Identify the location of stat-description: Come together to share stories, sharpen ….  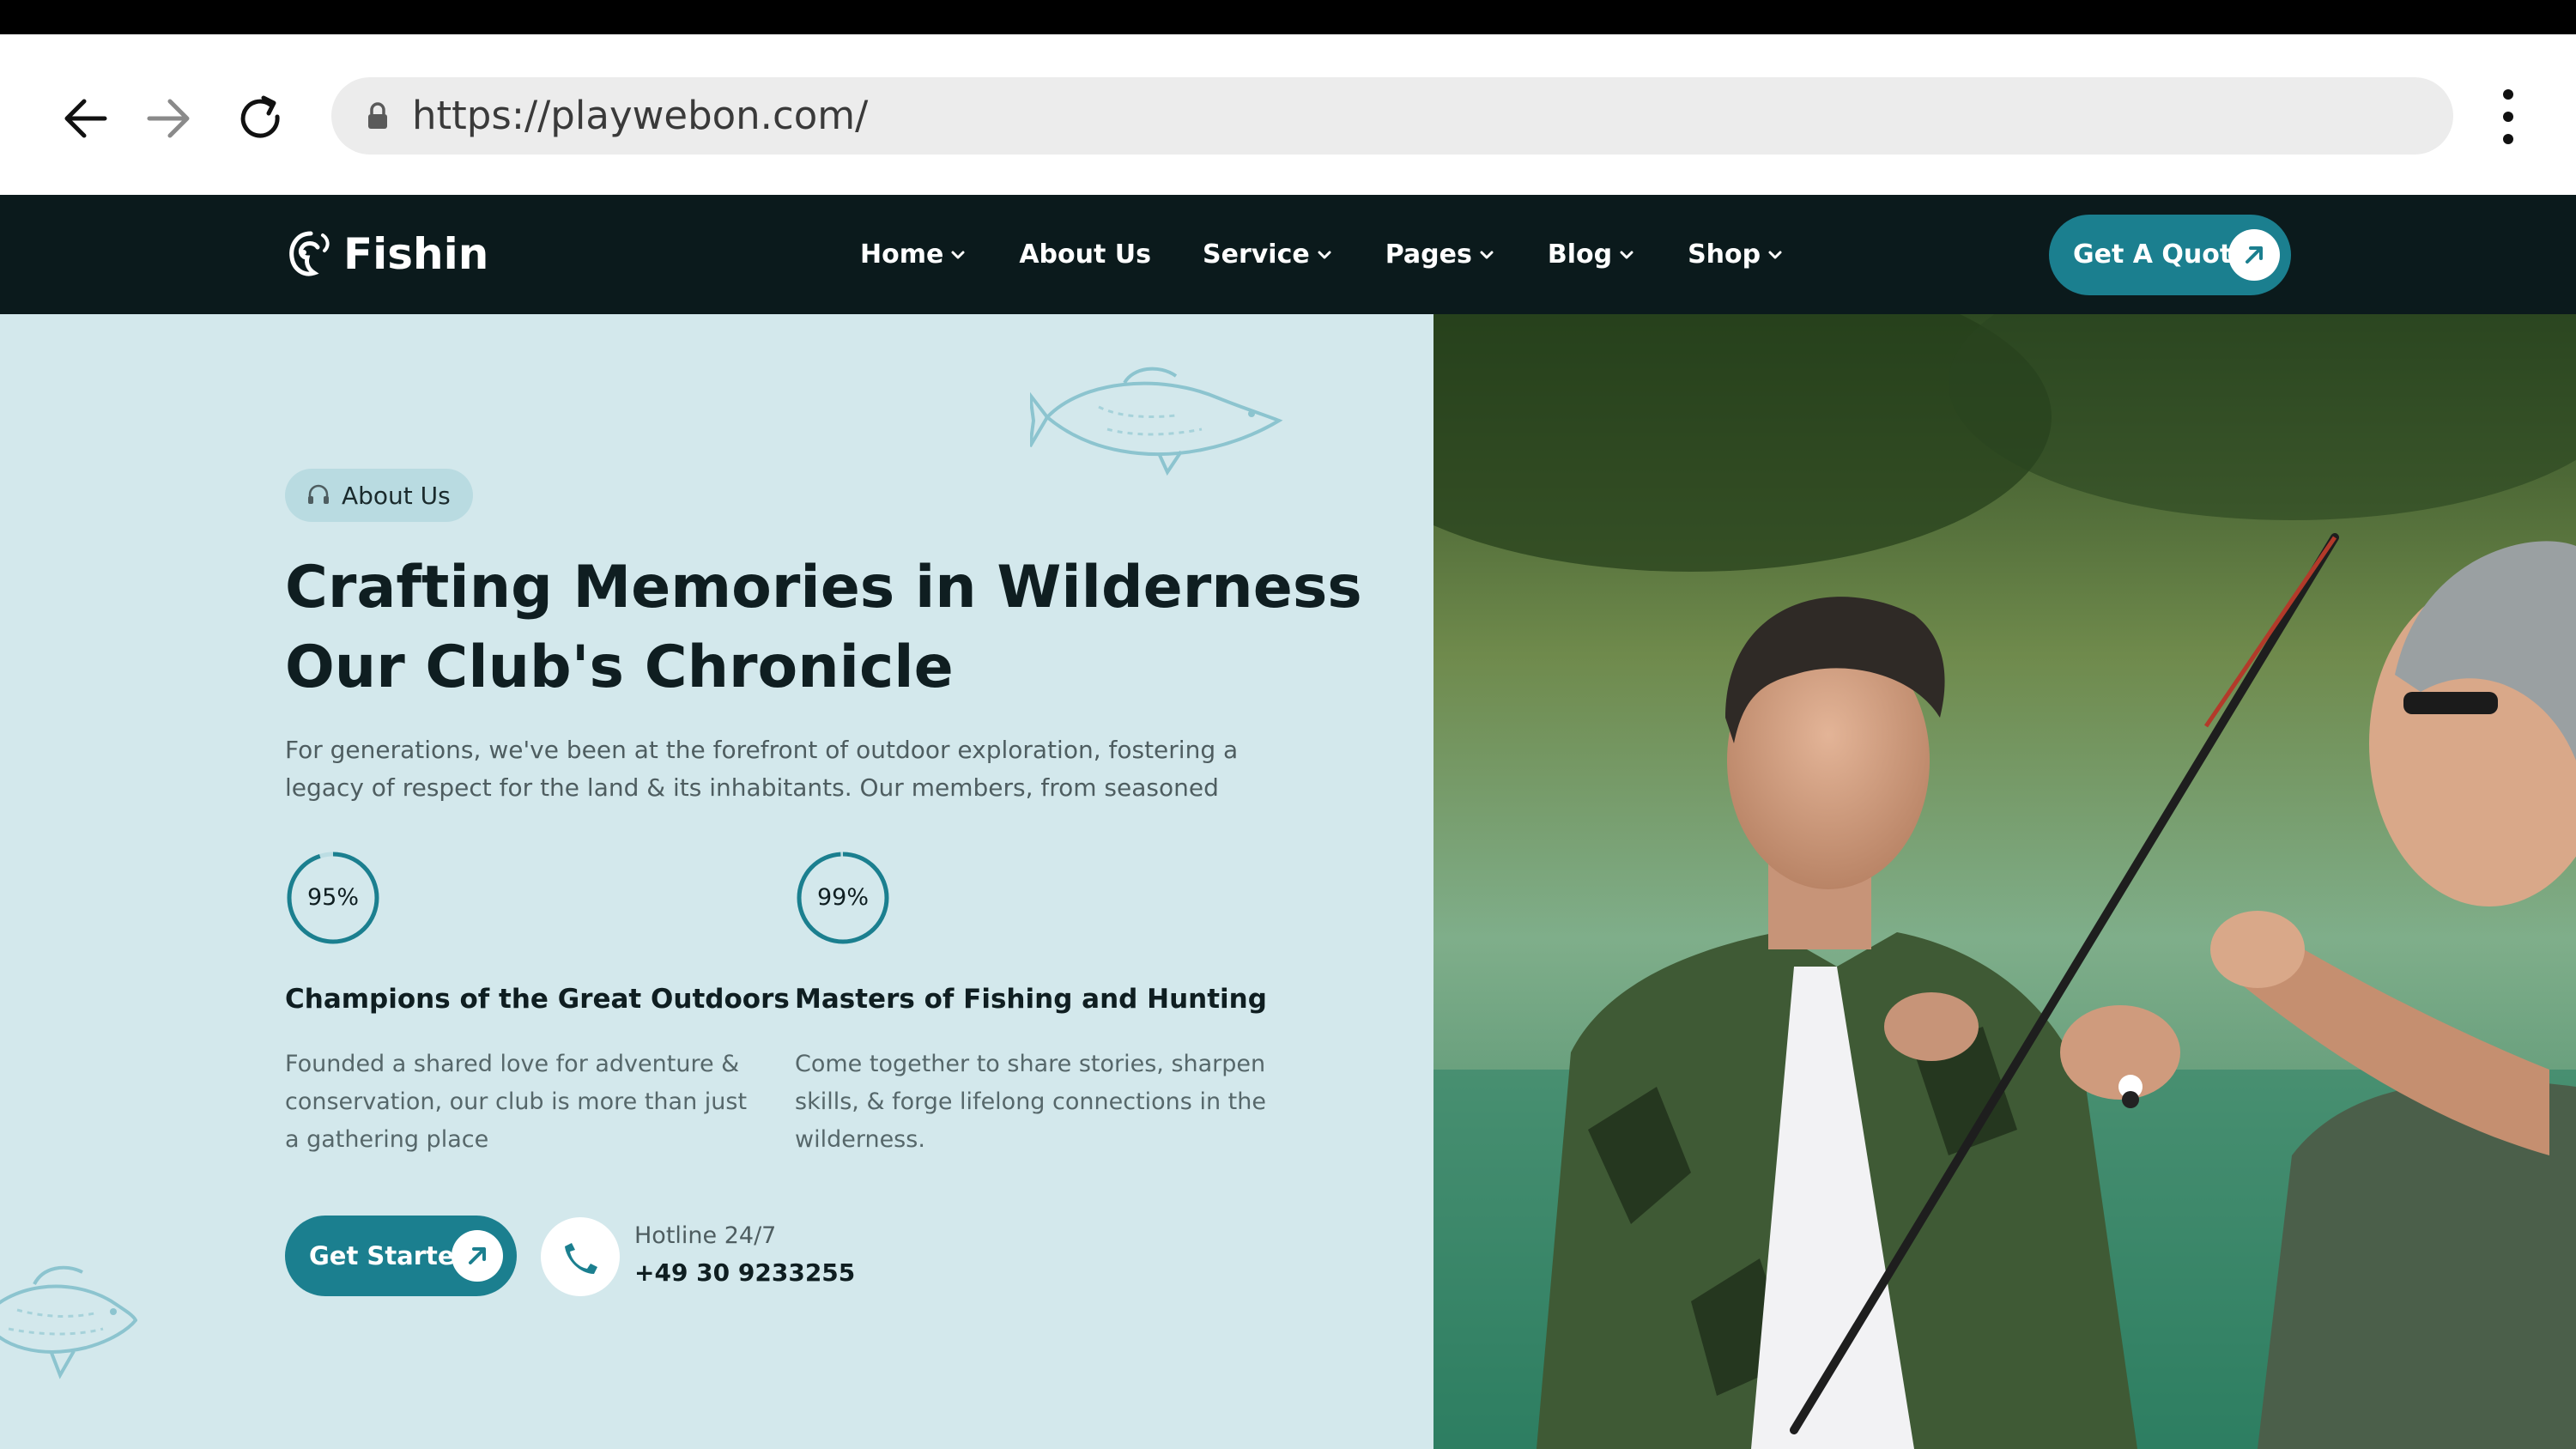
(1030, 1102).